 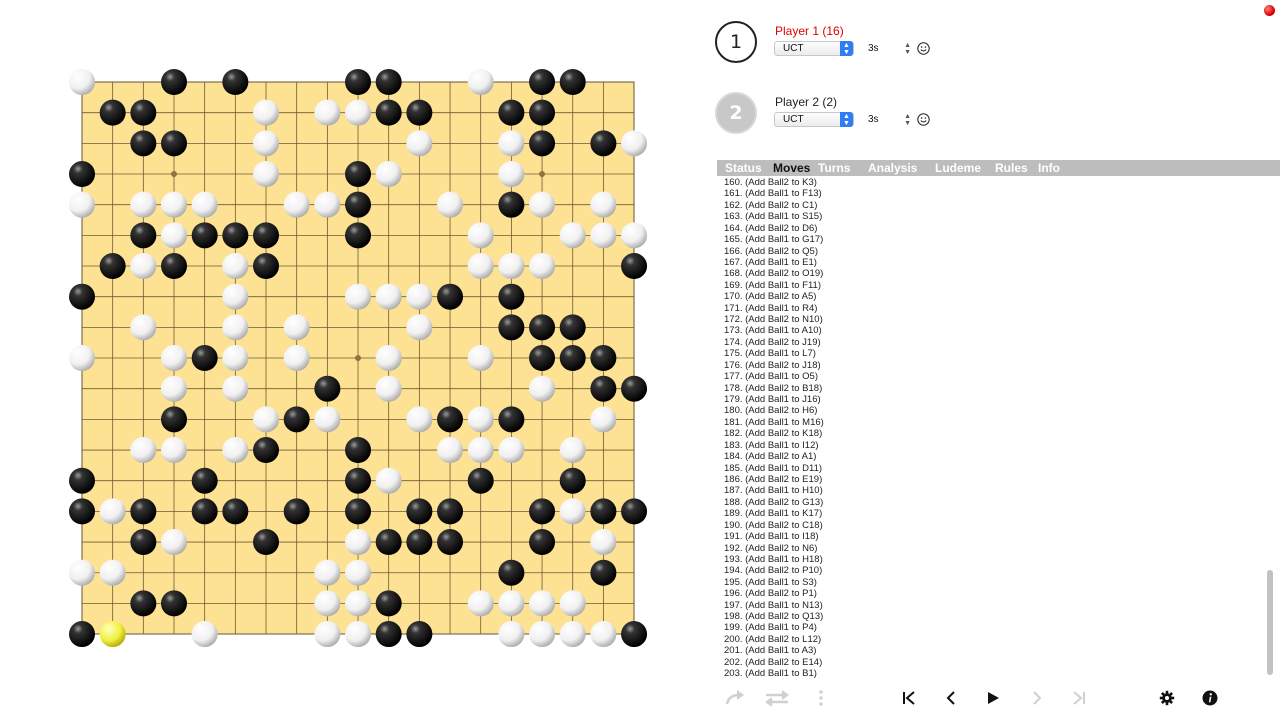 I want to click on move-list-item: 187. (Add Ball1 to H10), so click(x=991, y=490).